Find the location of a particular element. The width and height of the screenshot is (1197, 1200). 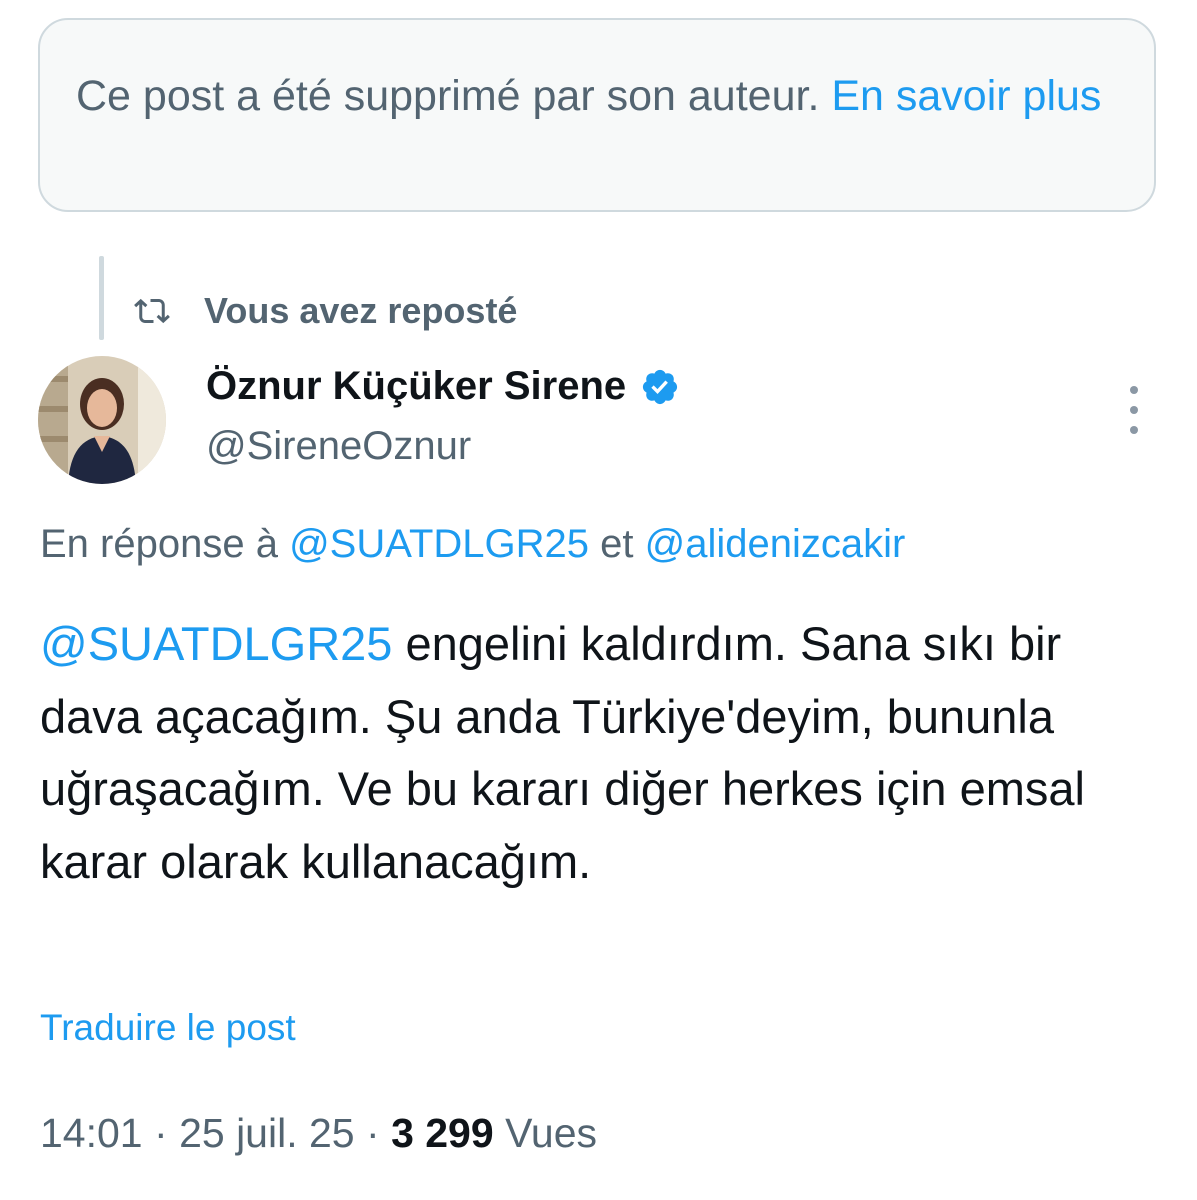

reply-conjunction: et is located at coordinates (617, 544).